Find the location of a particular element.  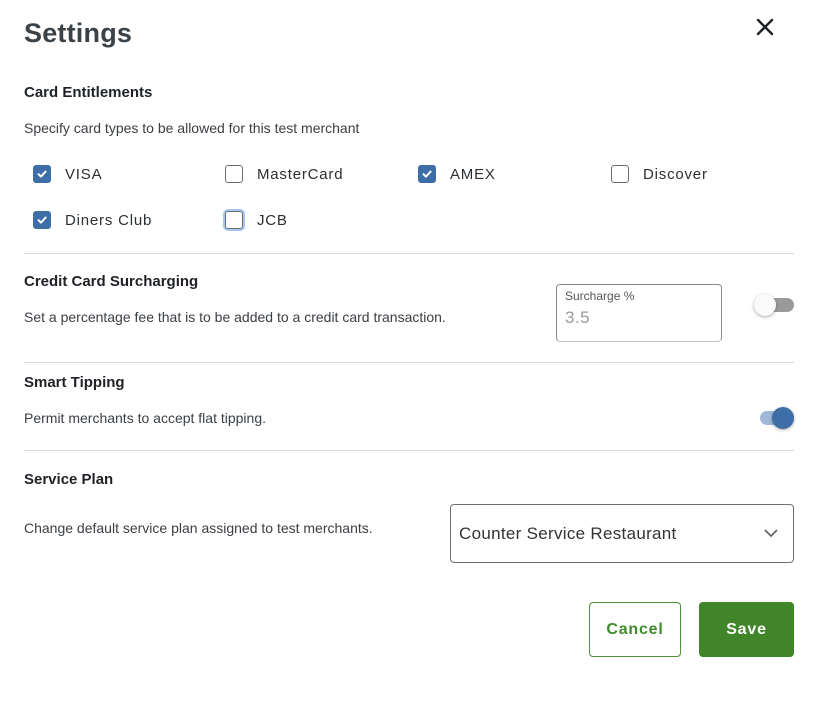

checkbox-label: AMEX is located at coordinates (473, 174).